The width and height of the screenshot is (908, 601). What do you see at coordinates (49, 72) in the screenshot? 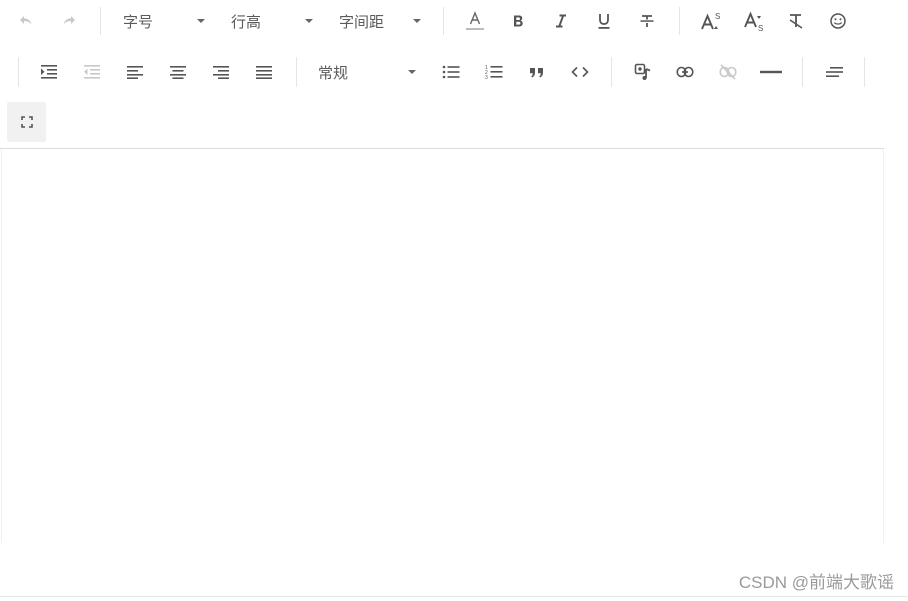
I see `indent-icon` at bounding box center [49, 72].